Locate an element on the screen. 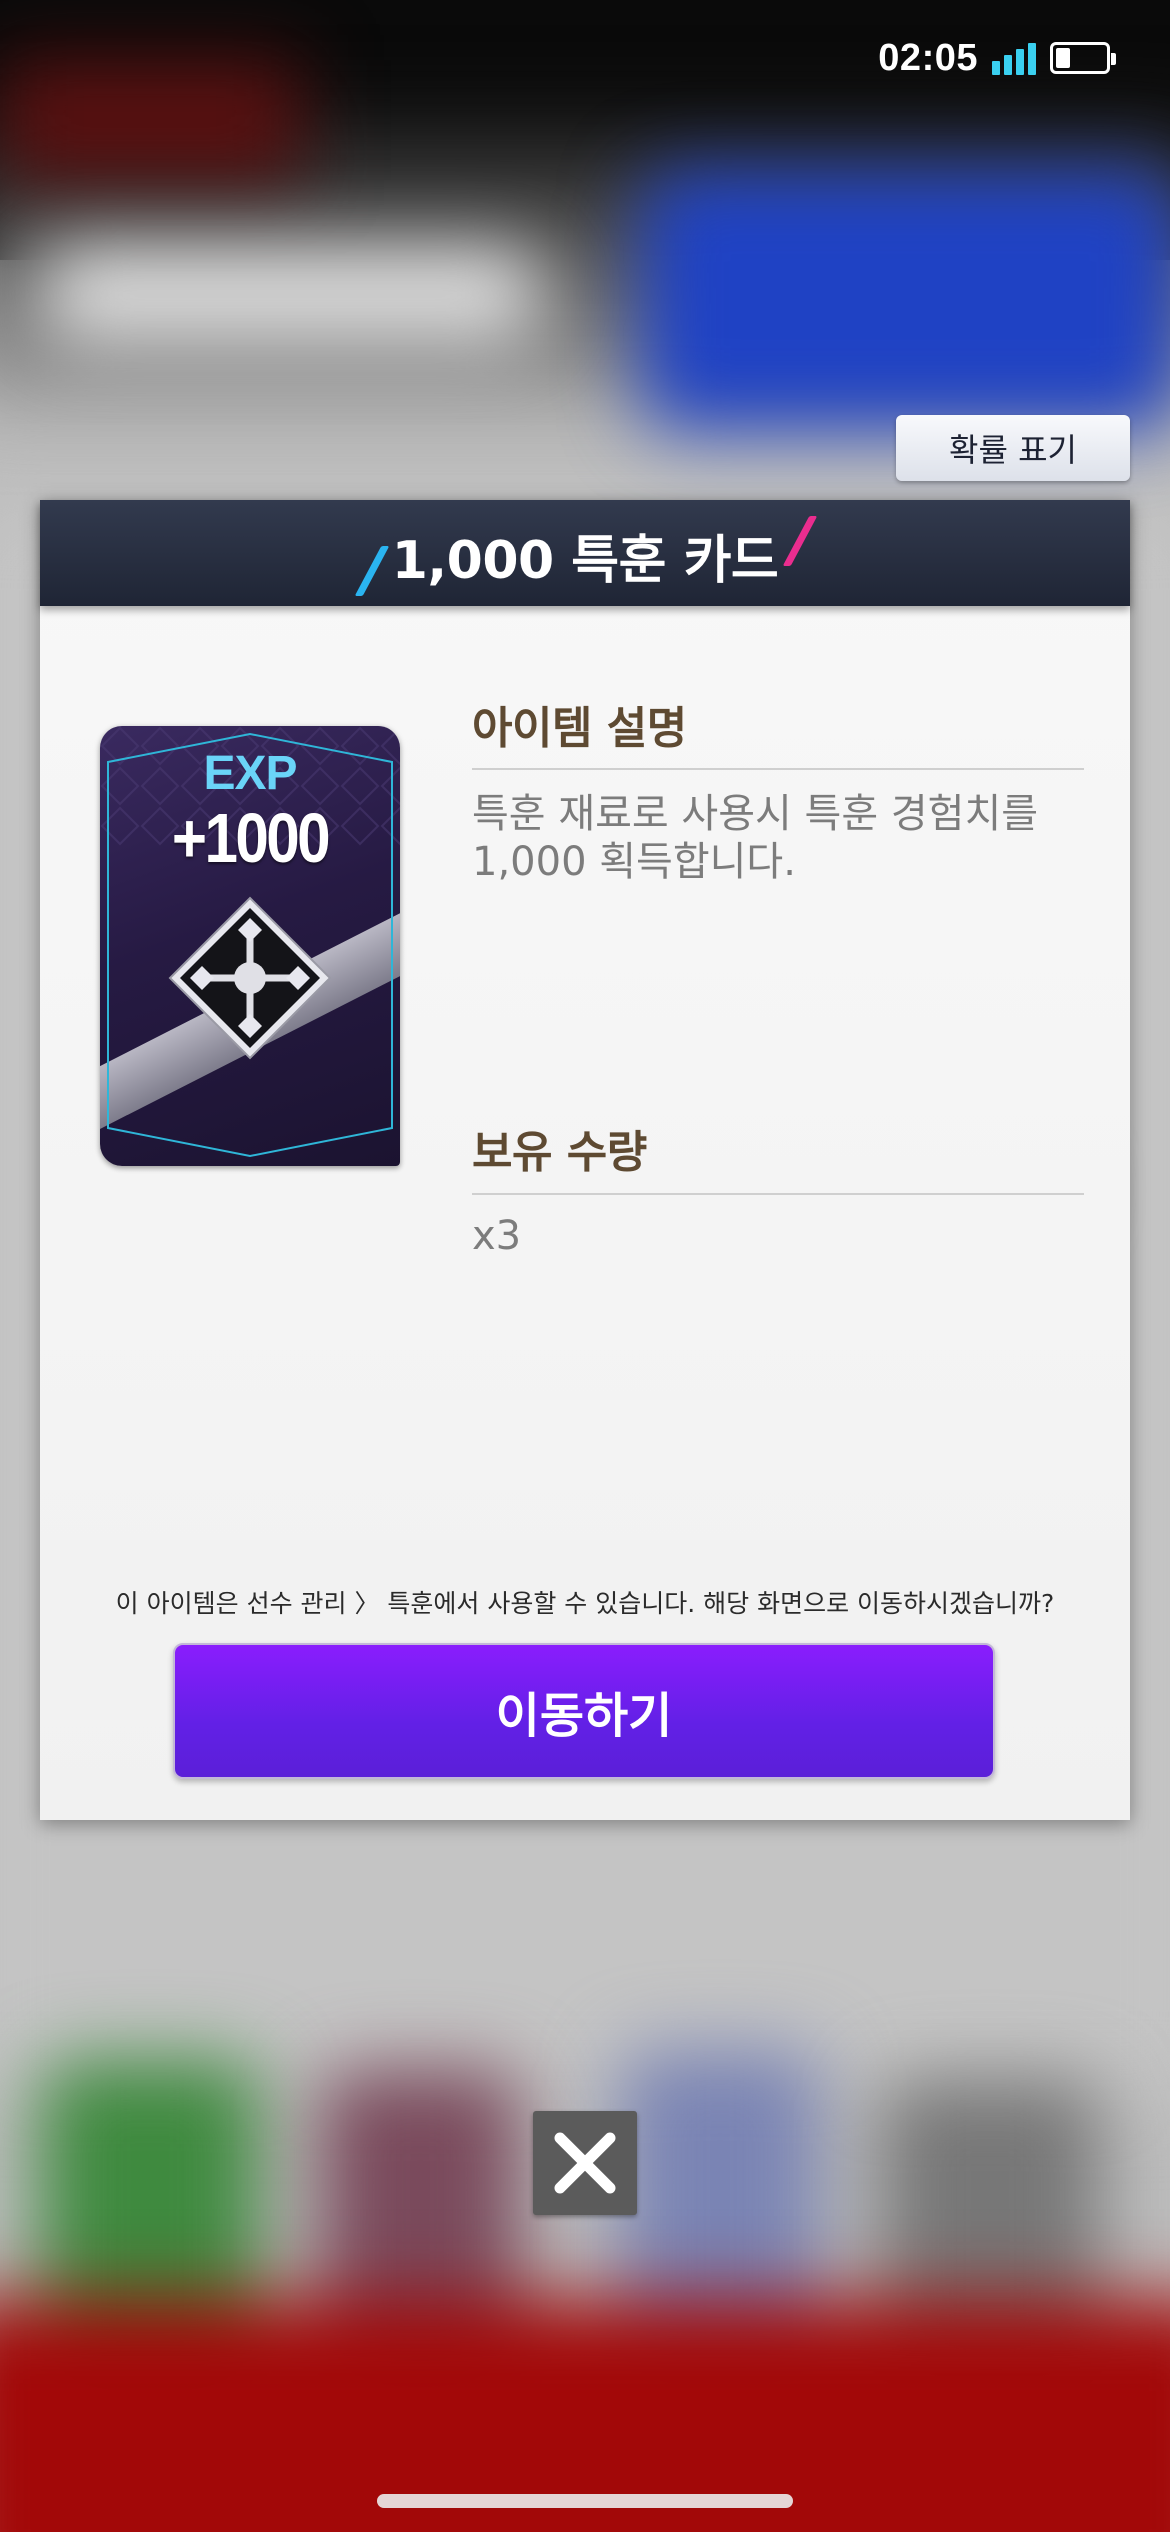 This screenshot has width=1170, height=2532. modal-header: 1,000 특훈 카드 is located at coordinates (585, 553).